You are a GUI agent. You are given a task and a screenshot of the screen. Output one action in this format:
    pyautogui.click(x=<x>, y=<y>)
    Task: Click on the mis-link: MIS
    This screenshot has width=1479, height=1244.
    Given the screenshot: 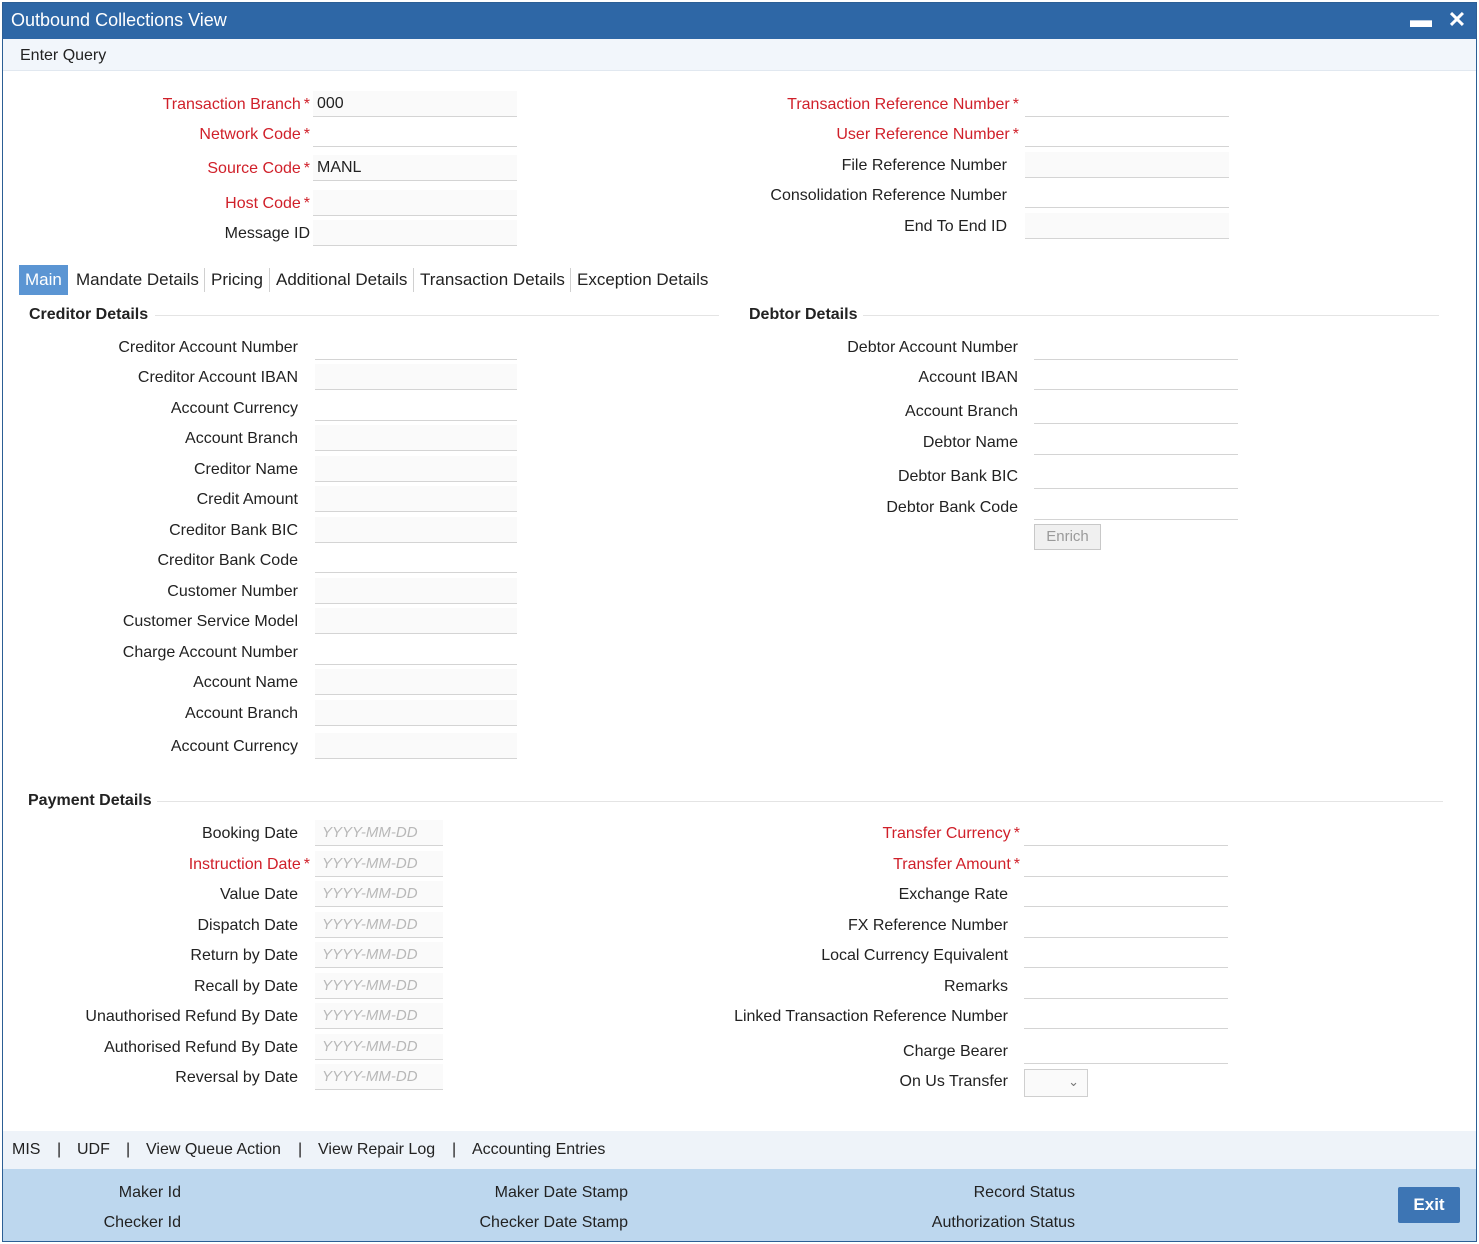 What is the action you would take?
    pyautogui.click(x=26, y=1150)
    